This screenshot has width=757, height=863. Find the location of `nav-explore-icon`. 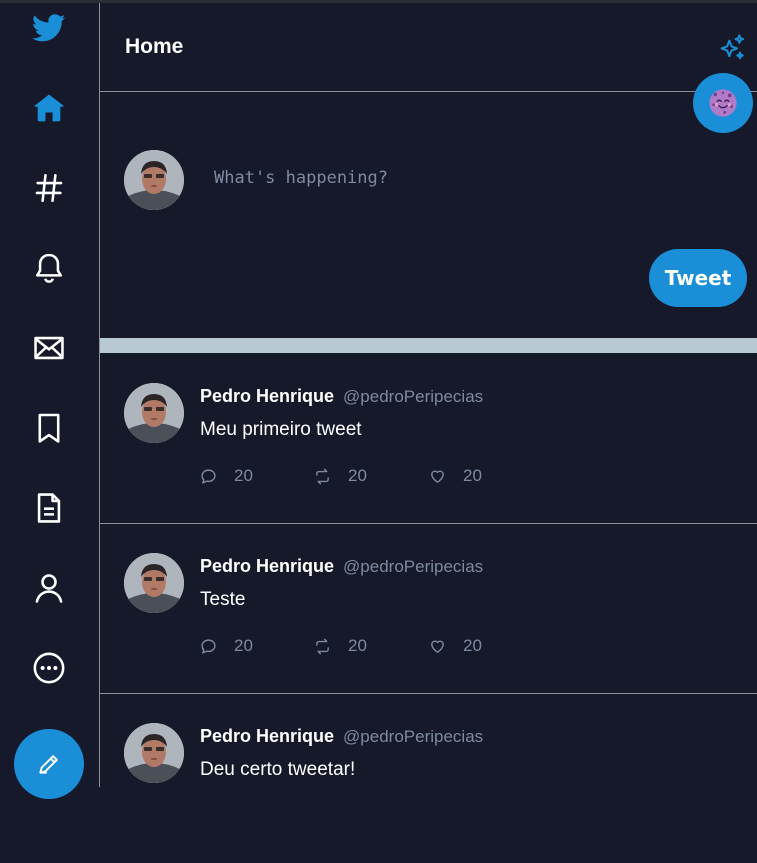

nav-explore-icon is located at coordinates (49, 188).